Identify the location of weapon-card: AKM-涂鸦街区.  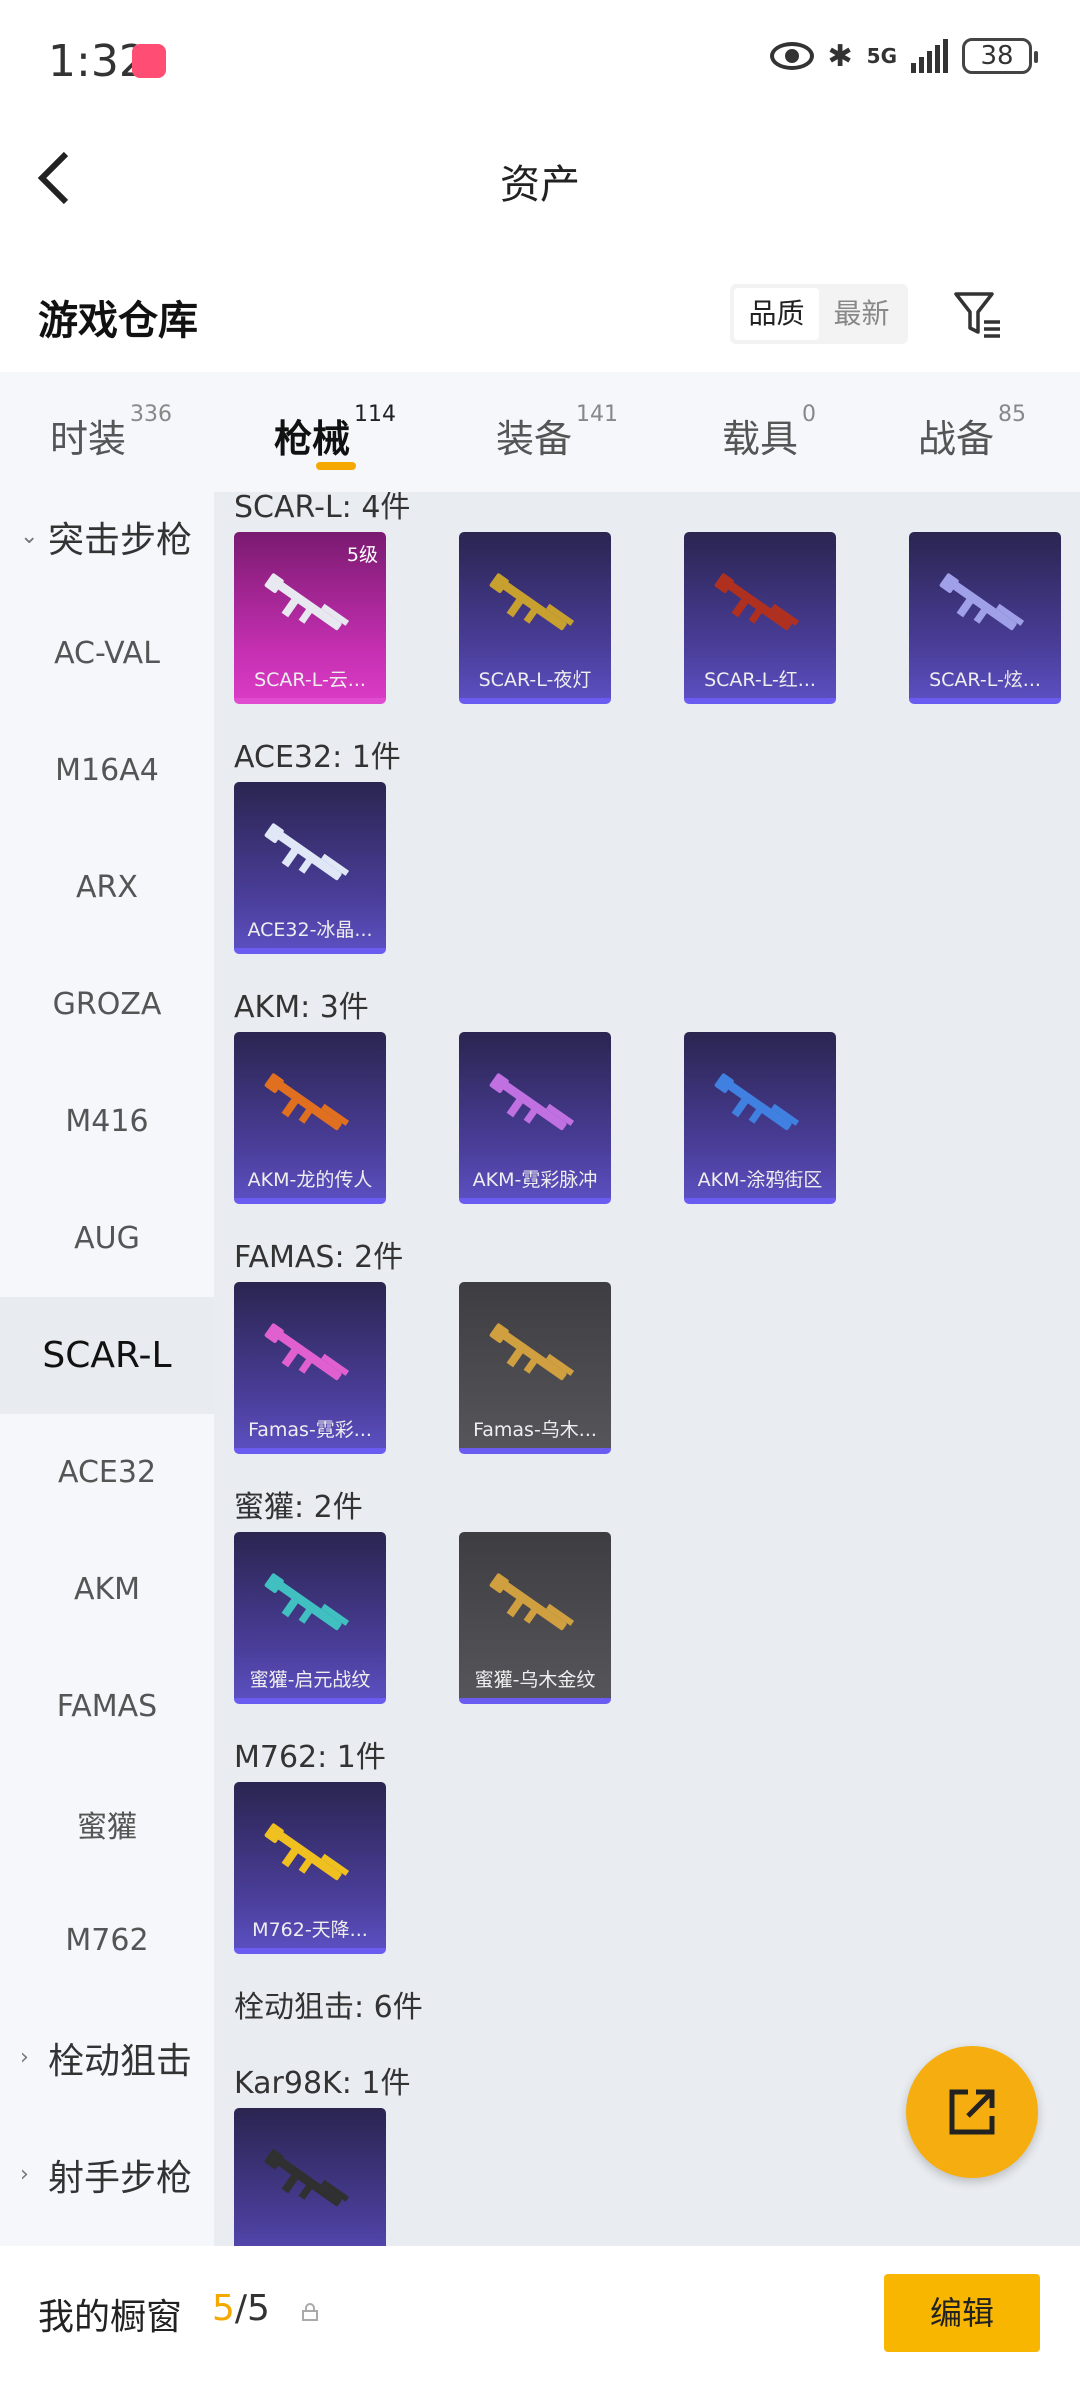
(760, 1118).